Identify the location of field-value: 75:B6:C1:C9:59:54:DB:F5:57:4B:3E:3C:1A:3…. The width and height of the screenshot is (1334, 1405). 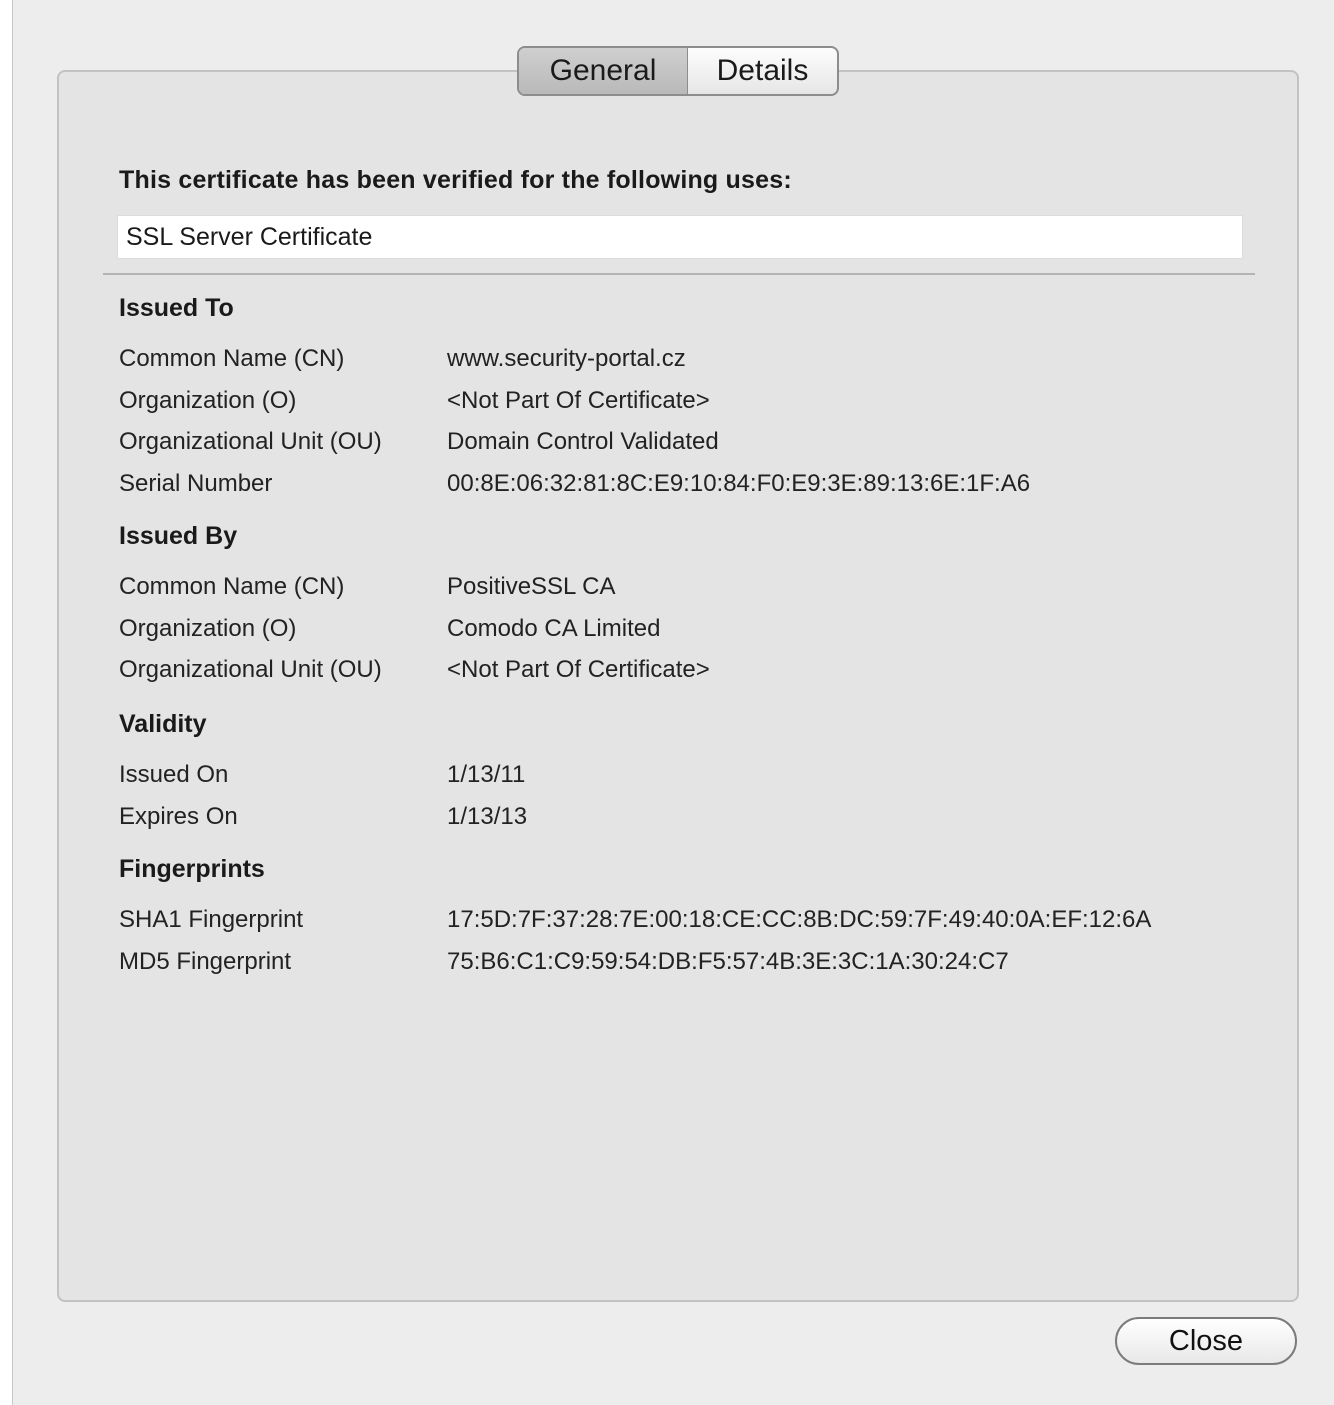
(728, 961).